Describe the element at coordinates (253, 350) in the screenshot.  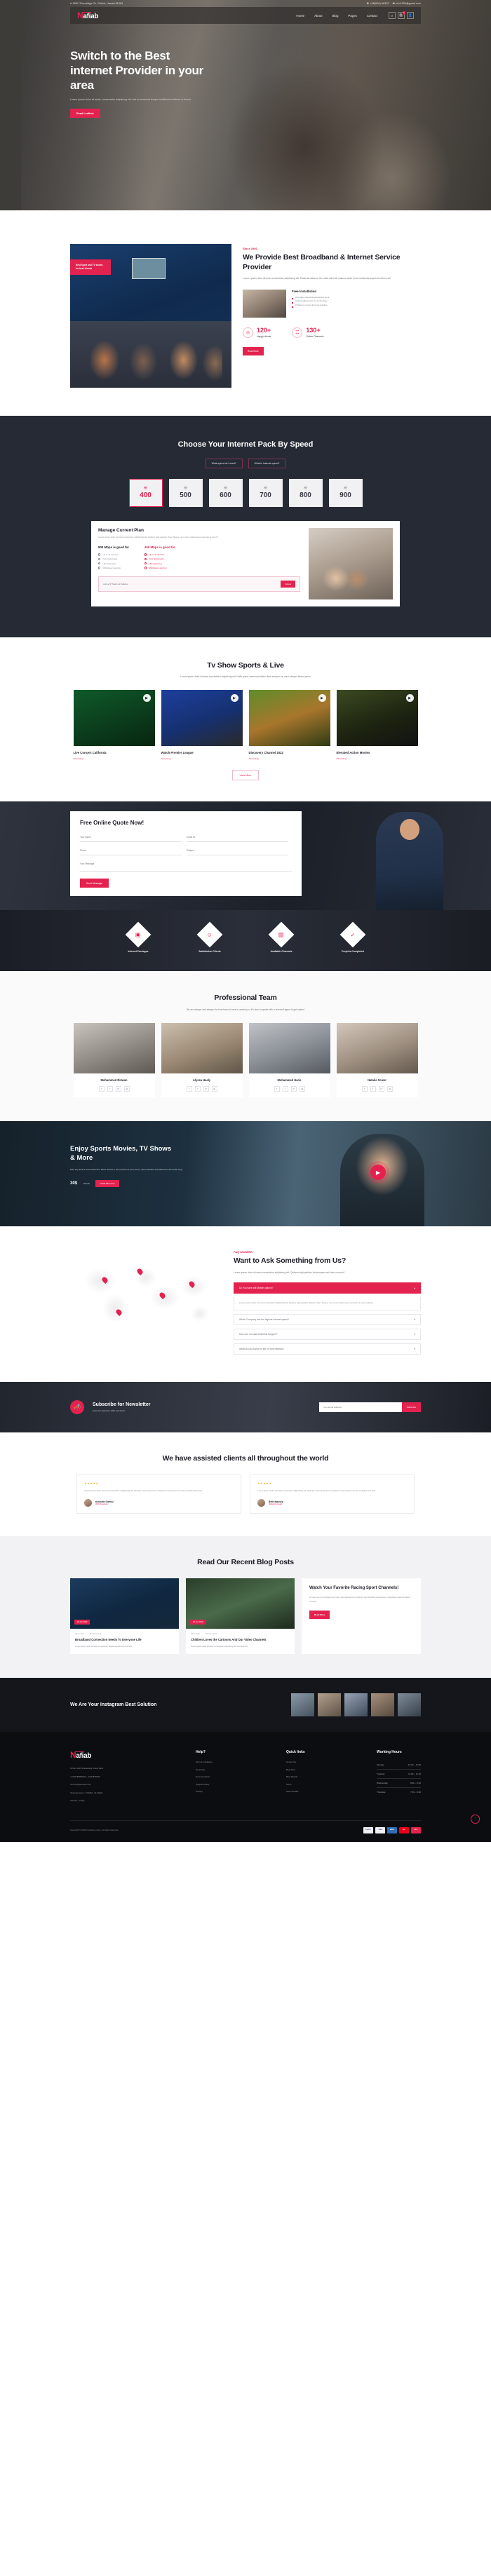
I see `about-read-more-button: Read More` at that location.